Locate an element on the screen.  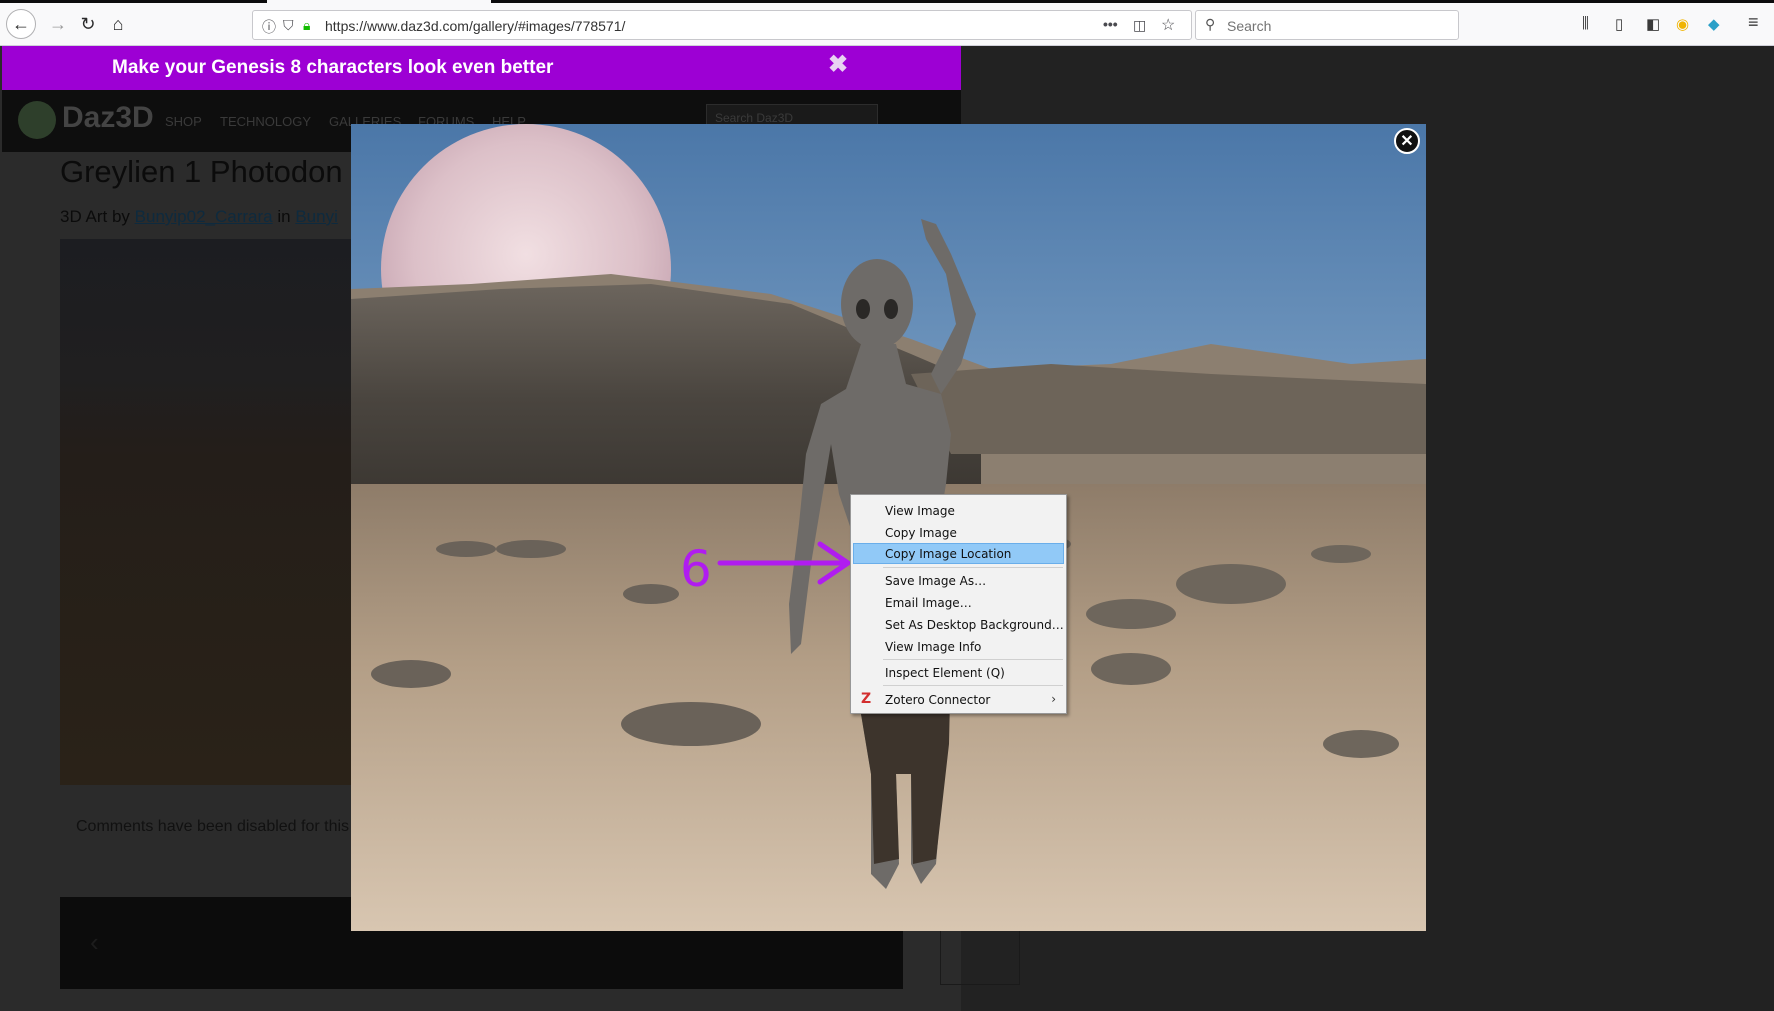
site-logo-text: Daz3D is located at coordinates (108, 118).